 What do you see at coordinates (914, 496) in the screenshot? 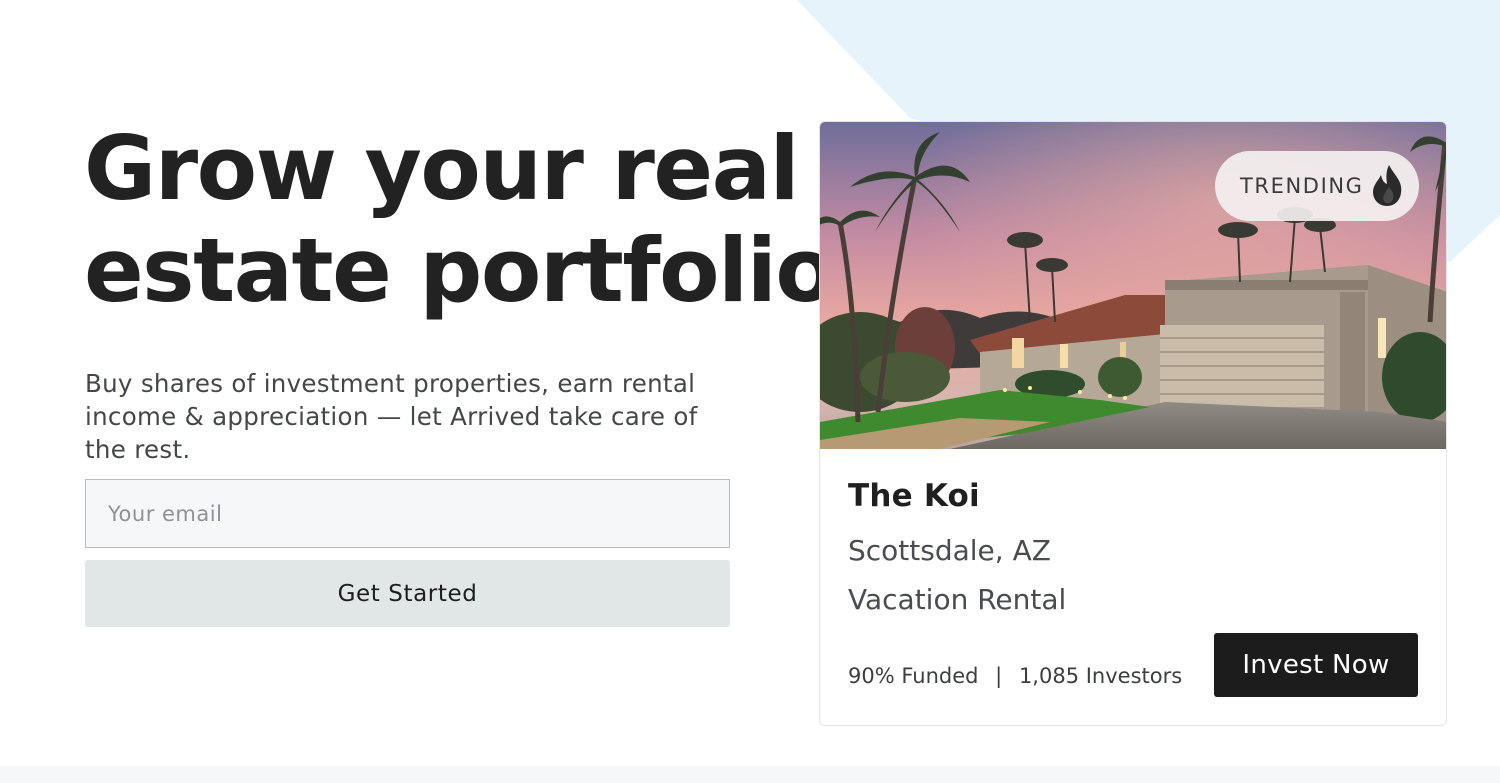
I see `property-name: The Koi` at bounding box center [914, 496].